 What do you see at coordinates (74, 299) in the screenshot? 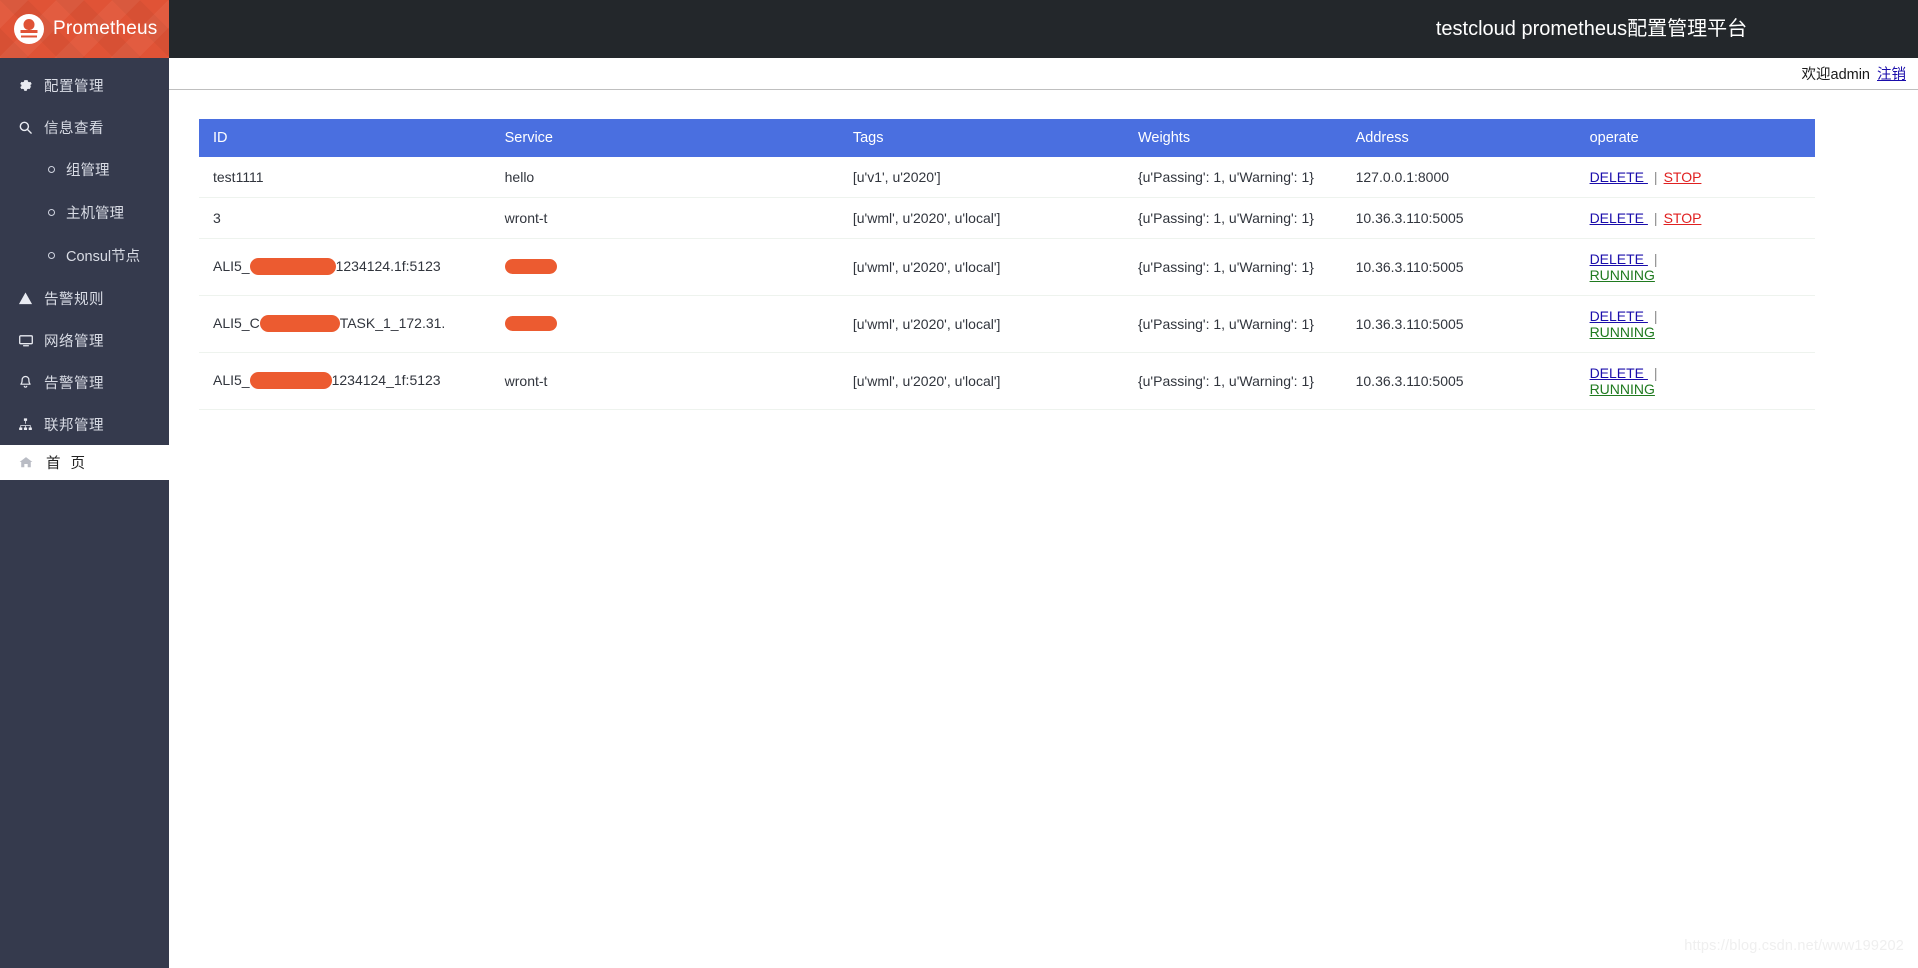
I see `sidebar-item-label: 告警规则` at bounding box center [74, 299].